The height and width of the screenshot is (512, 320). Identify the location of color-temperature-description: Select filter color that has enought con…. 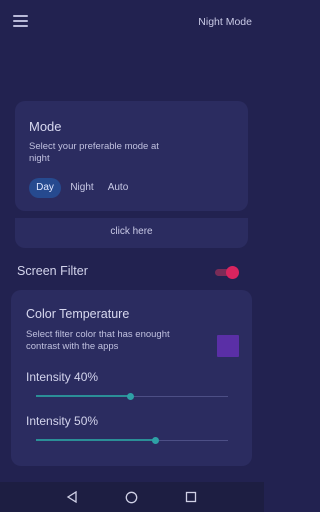
(98, 340).